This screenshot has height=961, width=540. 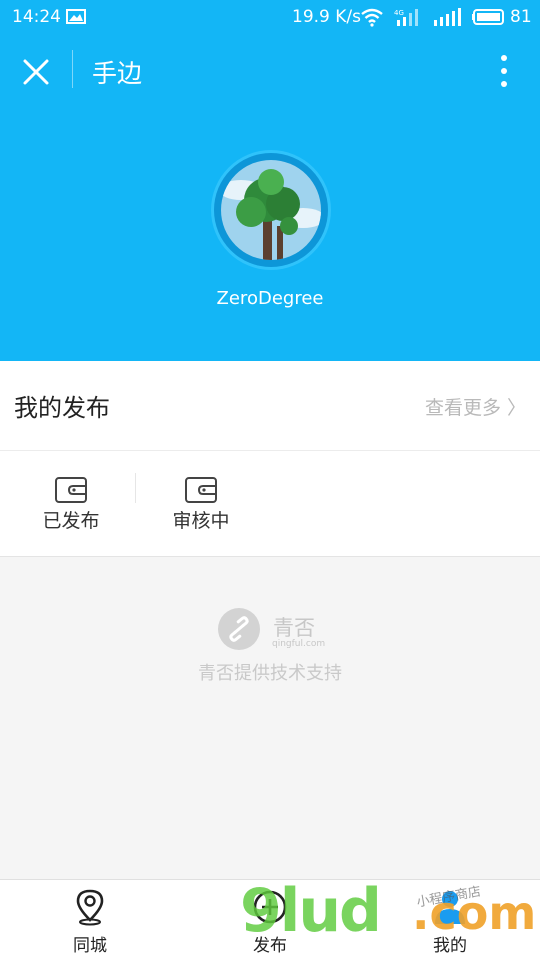 What do you see at coordinates (36, 17) in the screenshot?
I see `status-time: 14:24` at bounding box center [36, 17].